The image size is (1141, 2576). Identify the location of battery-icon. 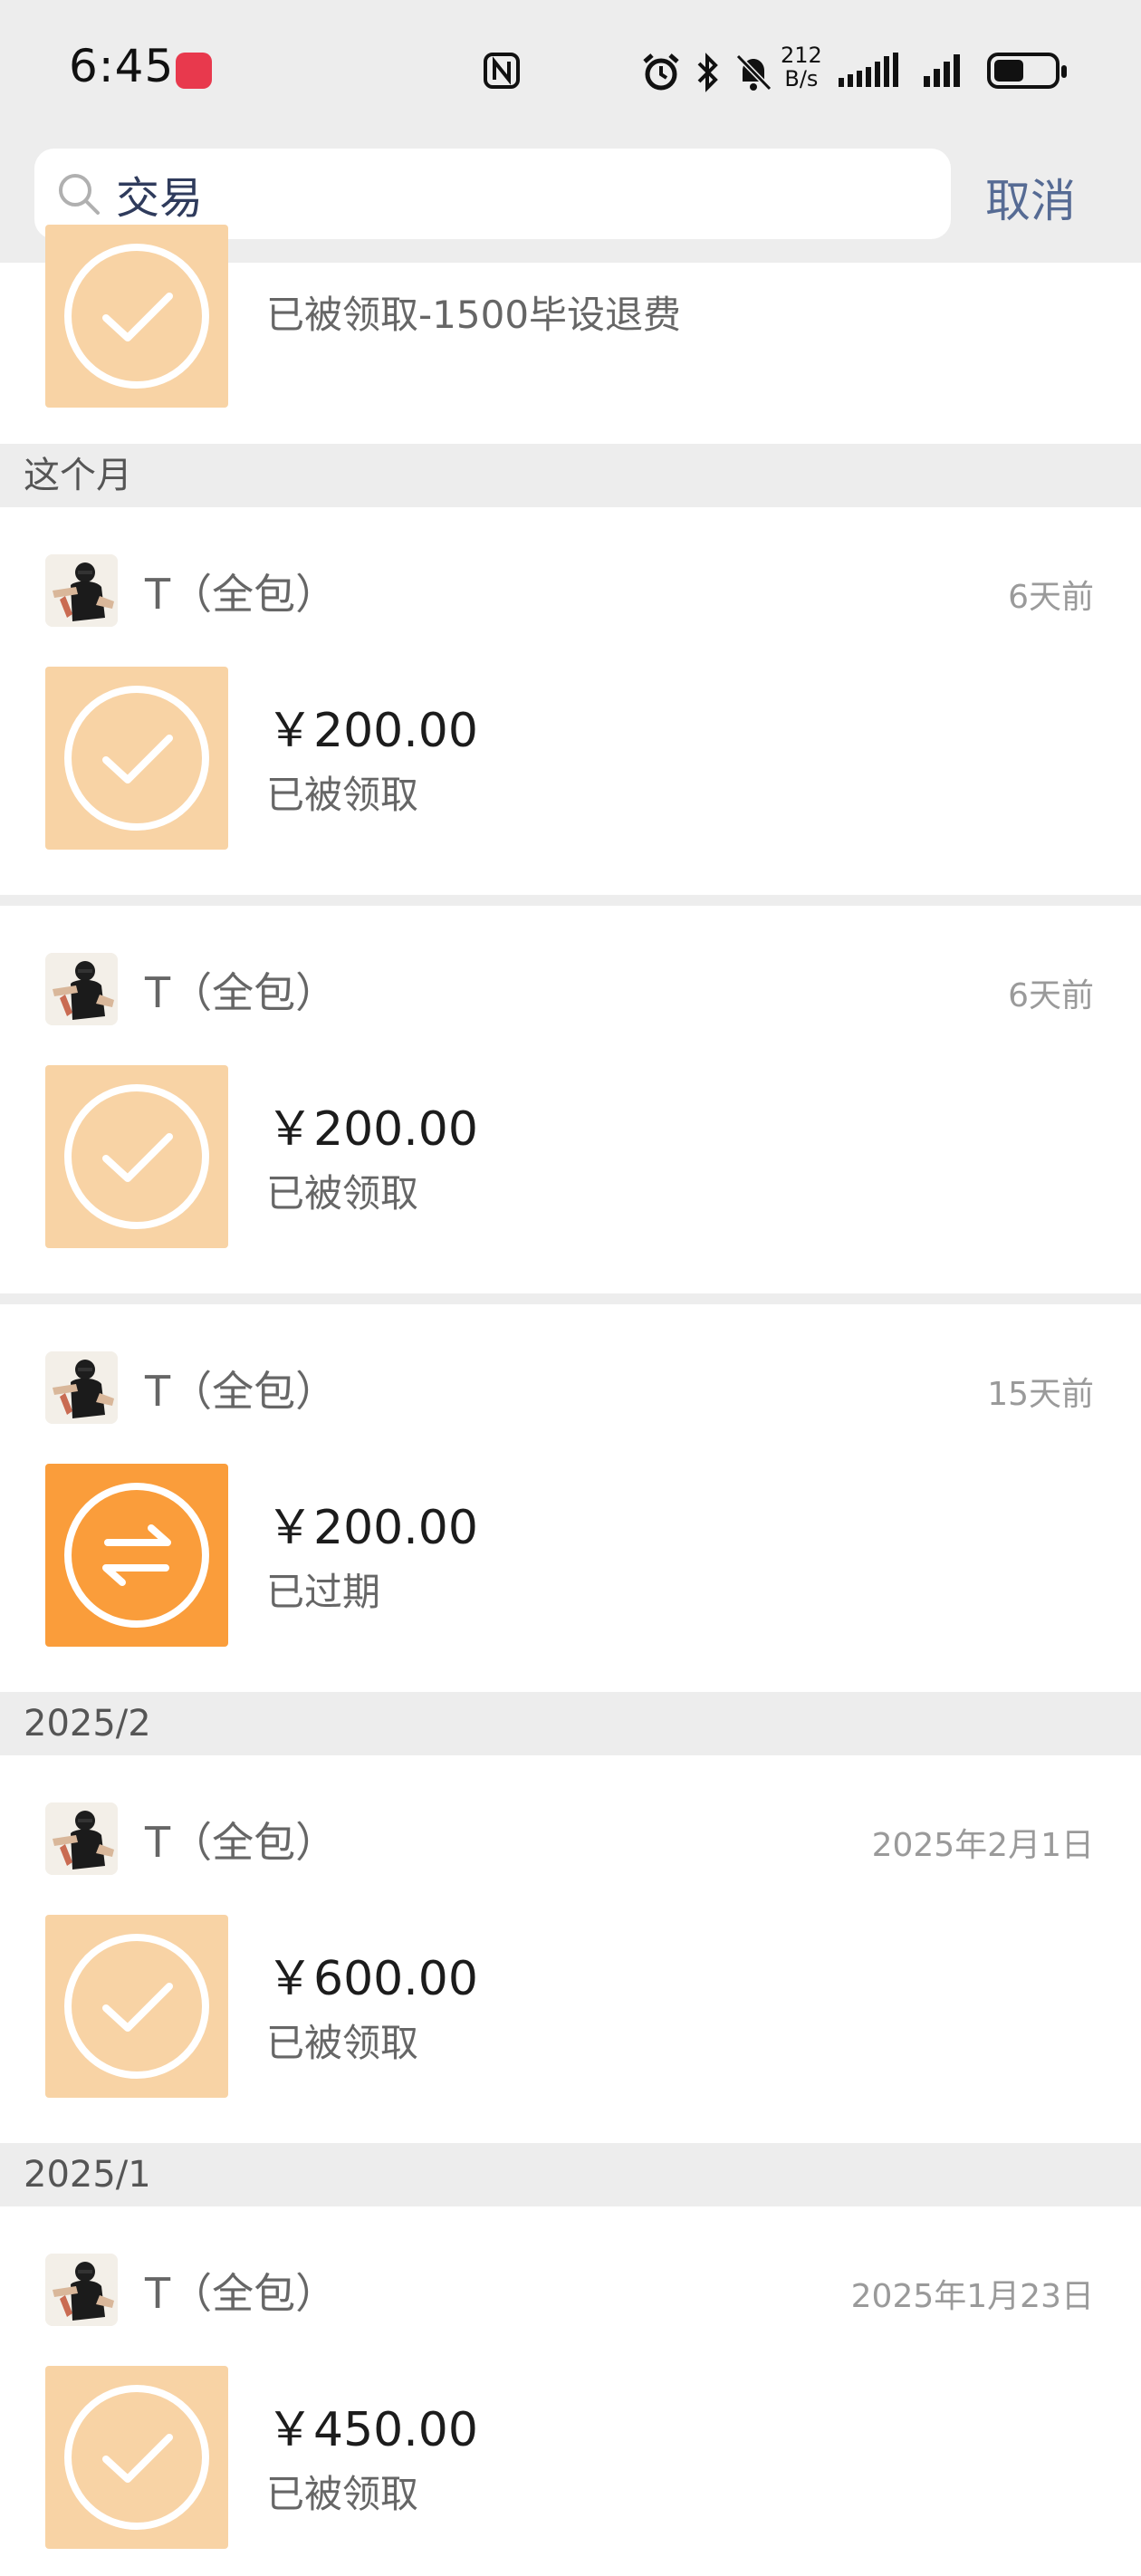
(1027, 71).